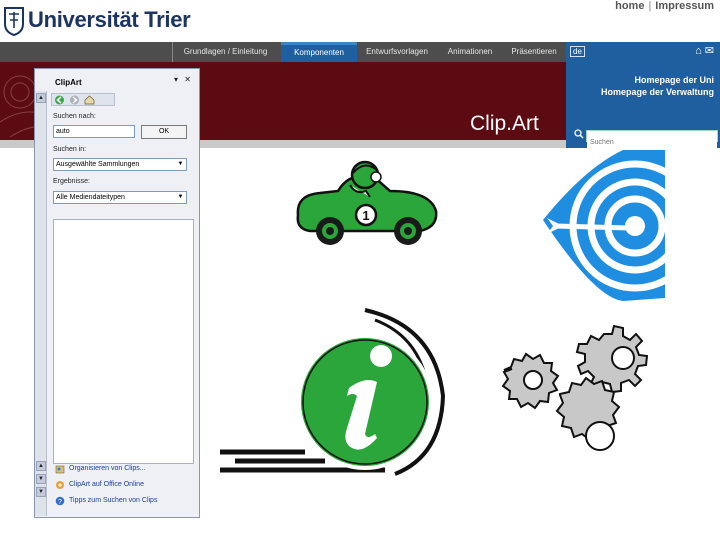 Image resolution: width=720 pixels, height=540 pixels. What do you see at coordinates (534, 52) in the screenshot?
I see `tab-praesentieren: Präsentieren` at bounding box center [534, 52].